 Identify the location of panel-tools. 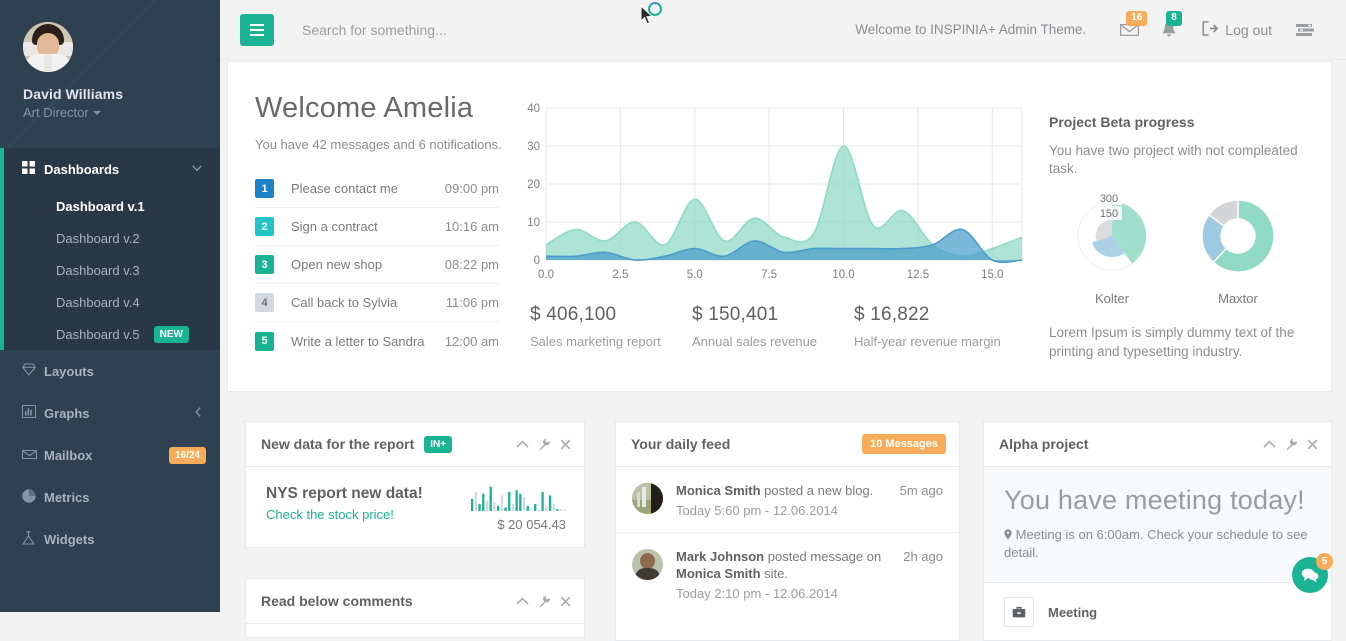
(543, 601).